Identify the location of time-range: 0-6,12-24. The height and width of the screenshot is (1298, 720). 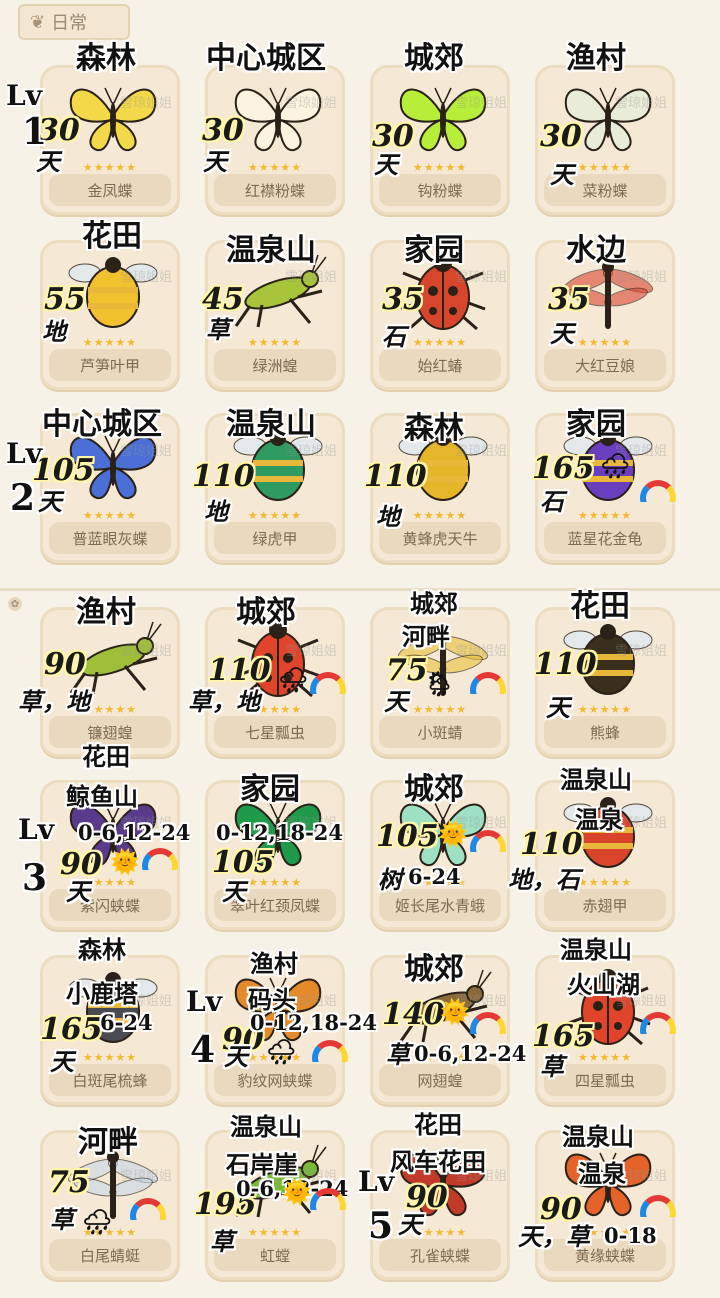
(470, 1053).